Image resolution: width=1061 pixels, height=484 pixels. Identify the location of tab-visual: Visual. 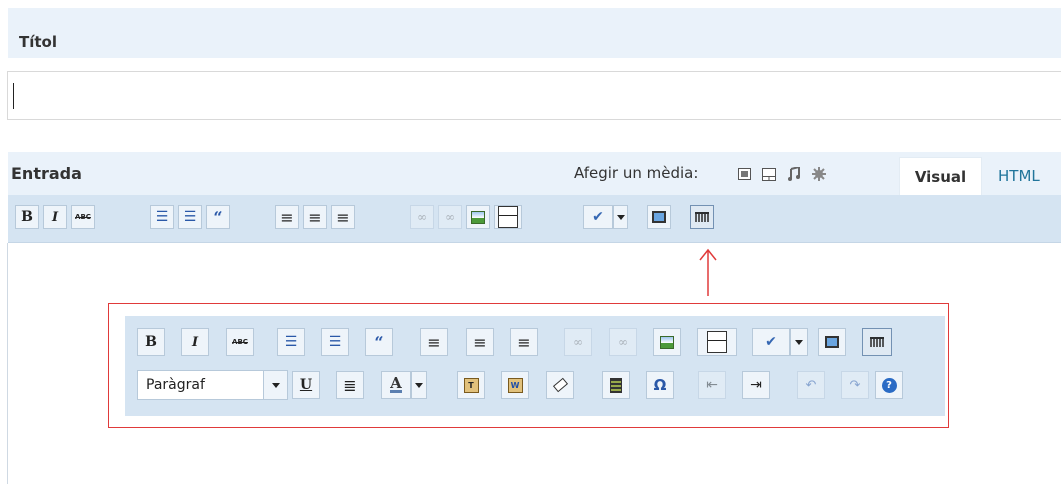
(940, 176).